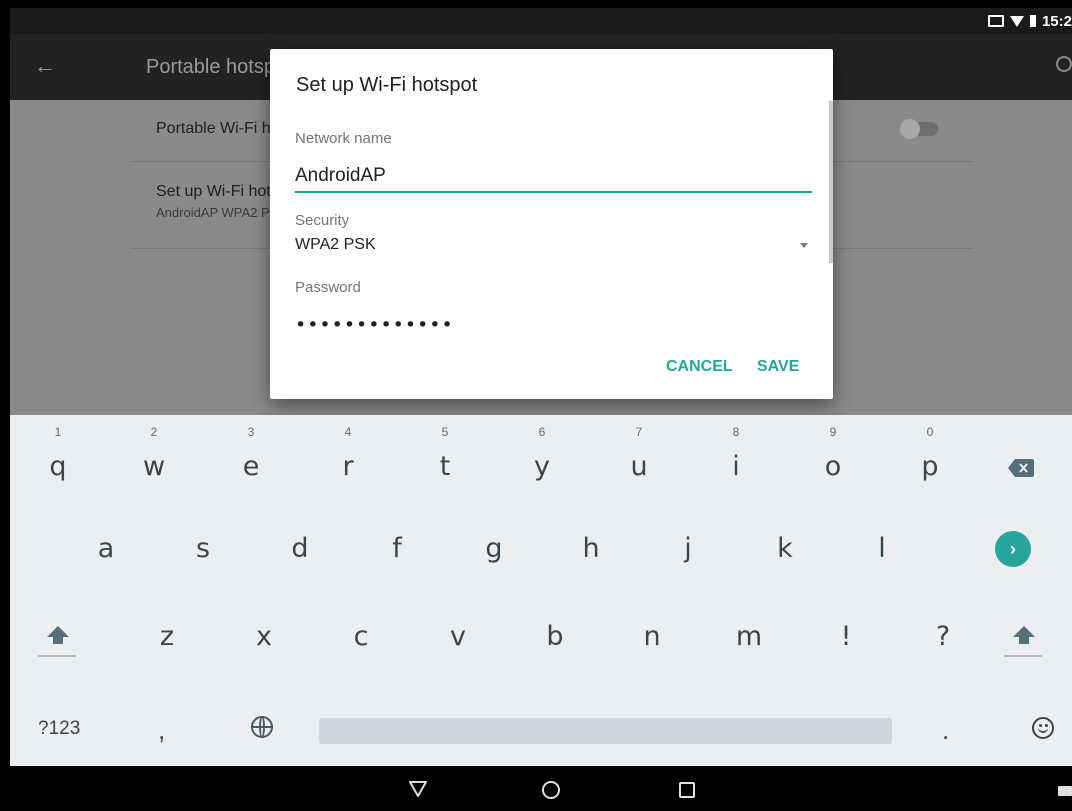  Describe the element at coordinates (833, 466) in the screenshot. I see `key-label: o` at that location.